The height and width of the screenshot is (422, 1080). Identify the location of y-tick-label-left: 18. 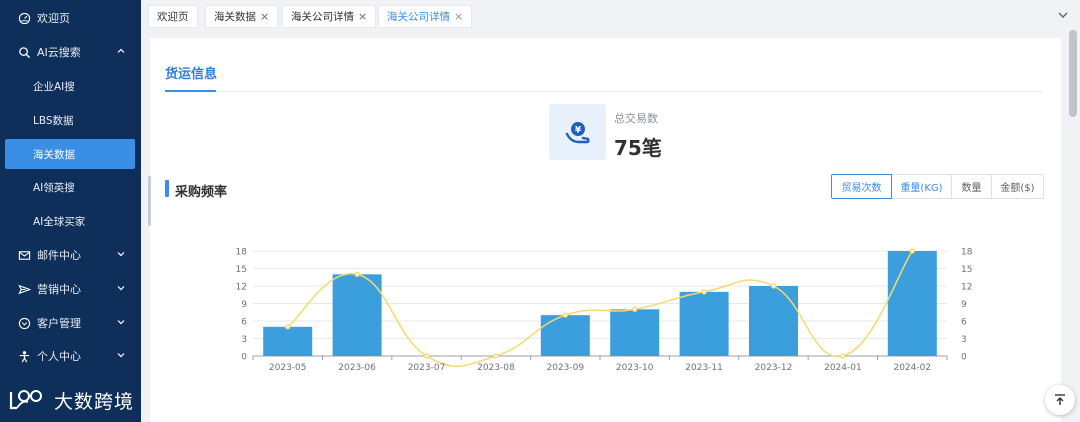
(242, 253).